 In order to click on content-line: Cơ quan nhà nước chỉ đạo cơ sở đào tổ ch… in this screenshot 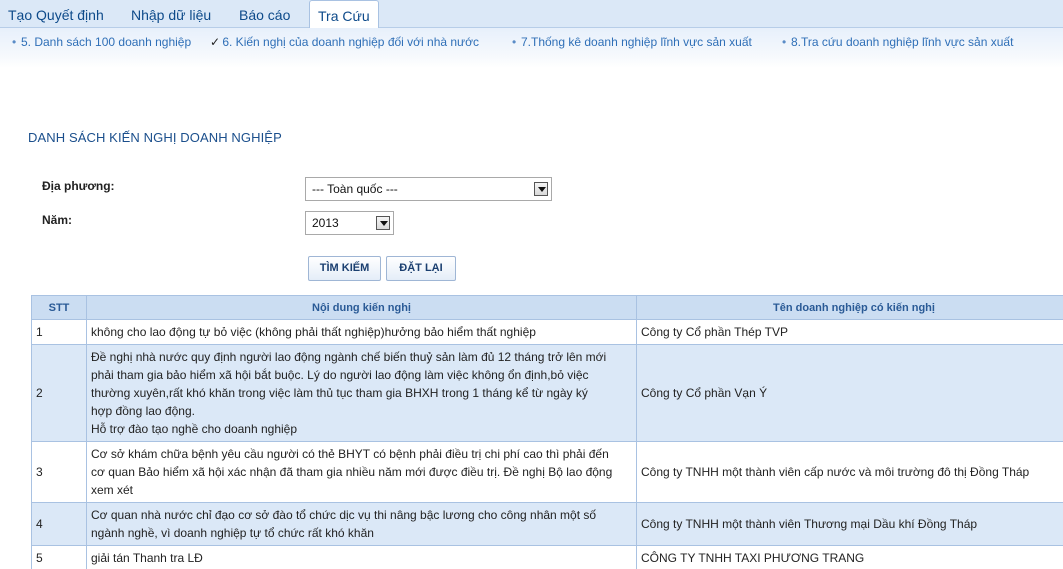, I will do `click(344, 515)`.